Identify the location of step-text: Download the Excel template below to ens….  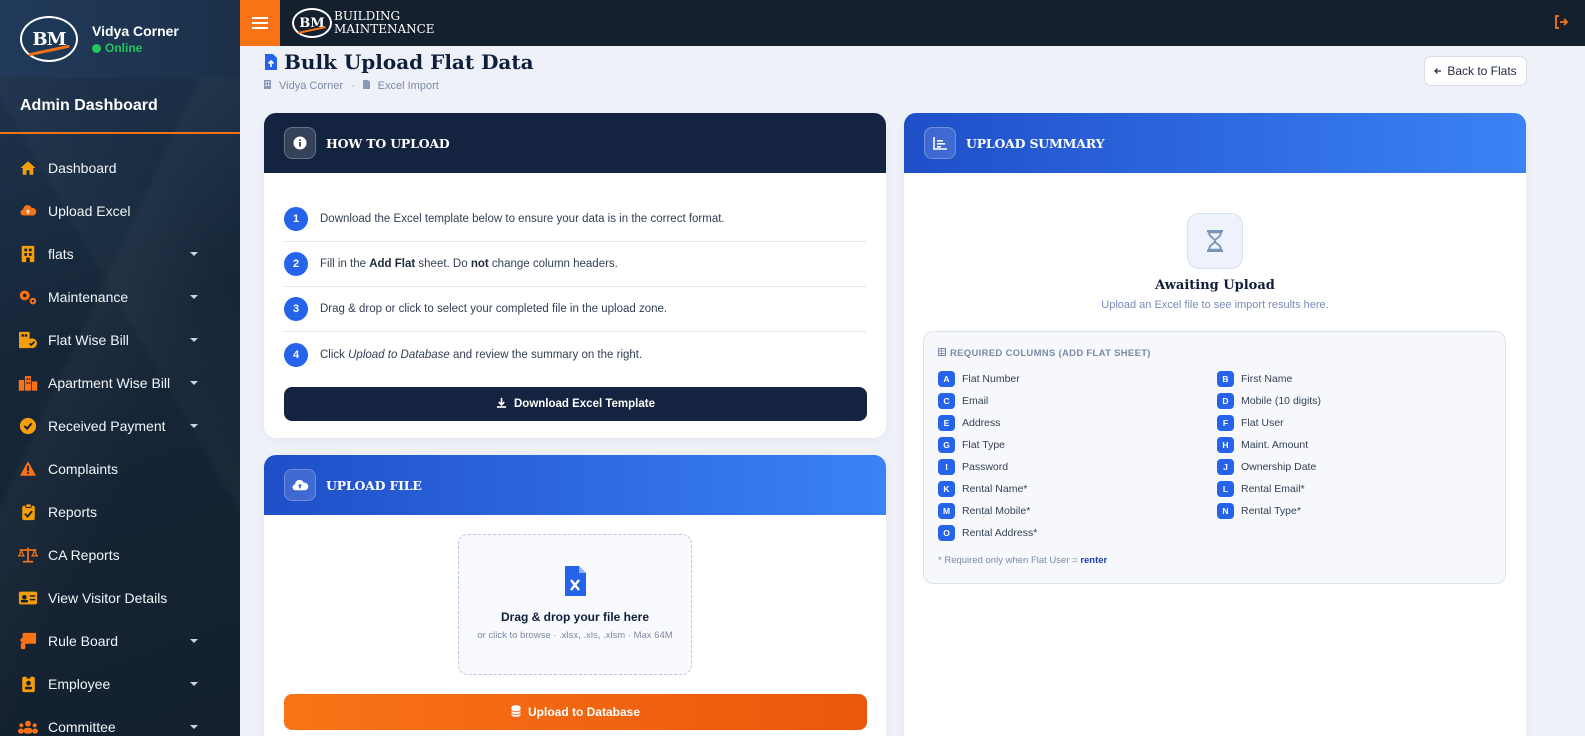
(522, 219).